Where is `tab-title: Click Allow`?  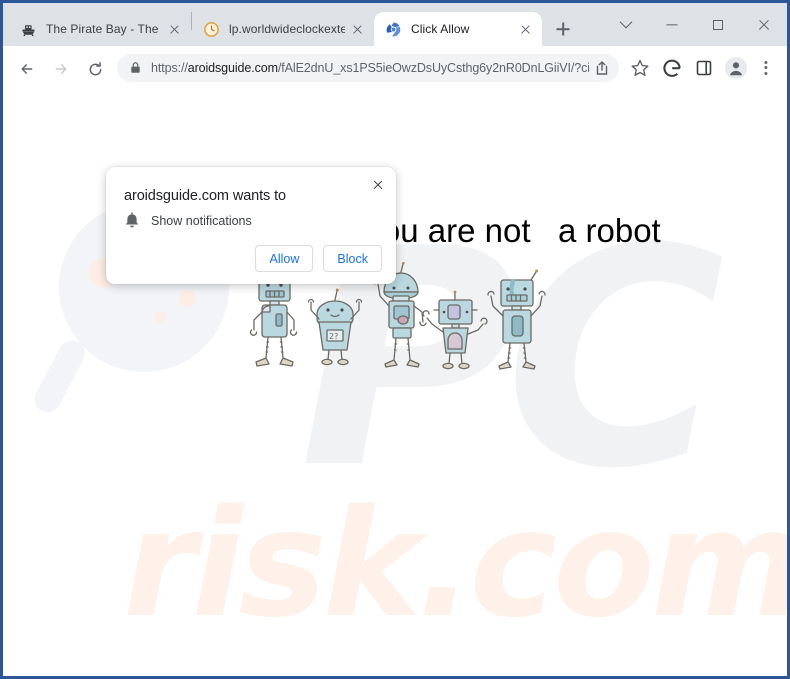 tab-title: Click Allow is located at coordinates (440, 29).